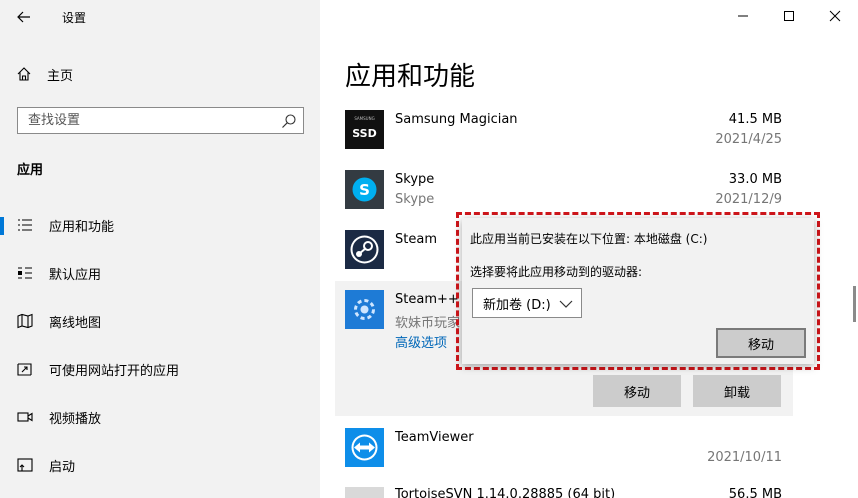 The image size is (858, 498). I want to click on window-title: 设置, so click(74, 18).